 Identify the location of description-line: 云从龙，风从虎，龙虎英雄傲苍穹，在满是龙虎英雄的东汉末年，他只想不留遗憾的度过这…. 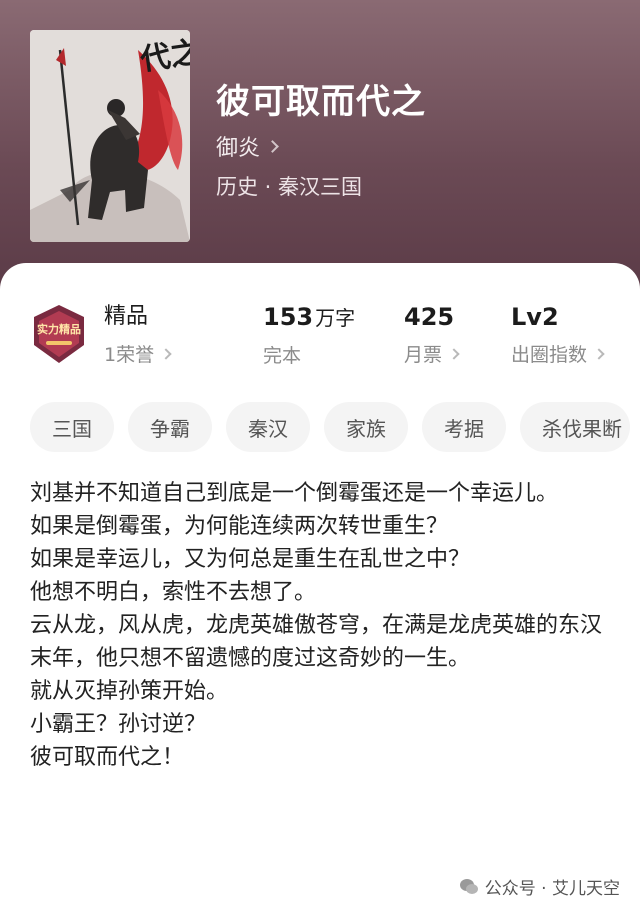
(316, 642).